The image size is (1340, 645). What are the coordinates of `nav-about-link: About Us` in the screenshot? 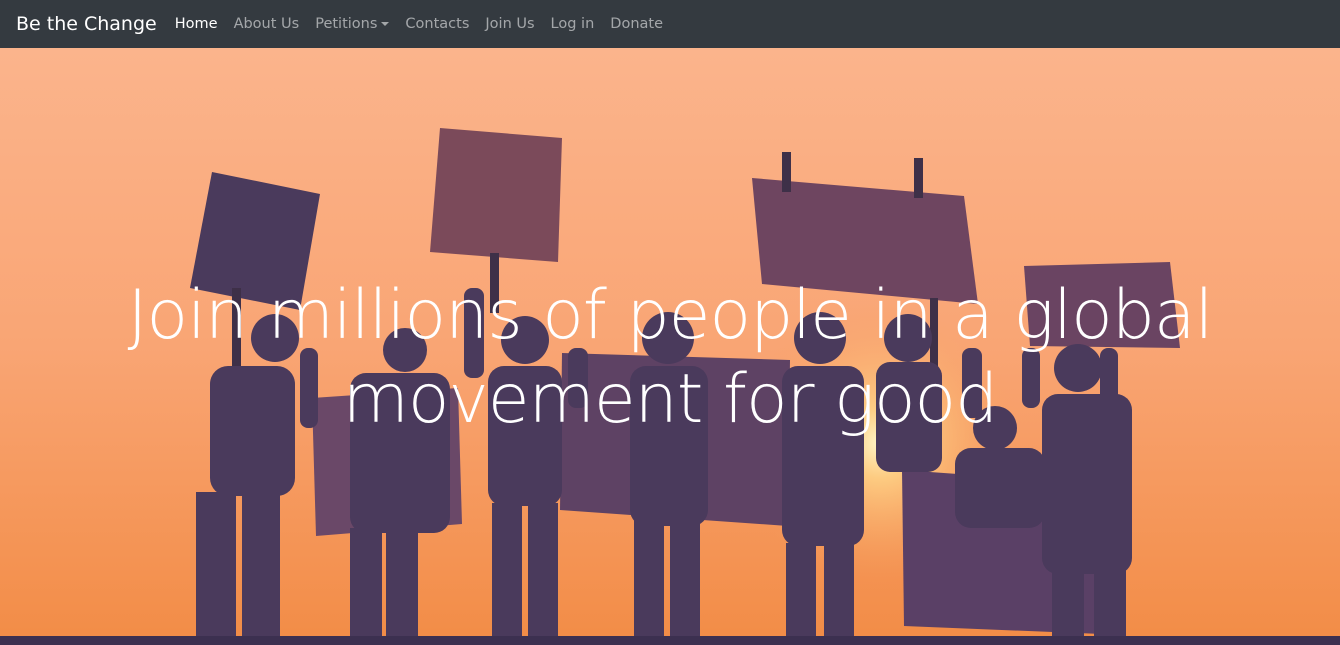 It's located at (267, 24).